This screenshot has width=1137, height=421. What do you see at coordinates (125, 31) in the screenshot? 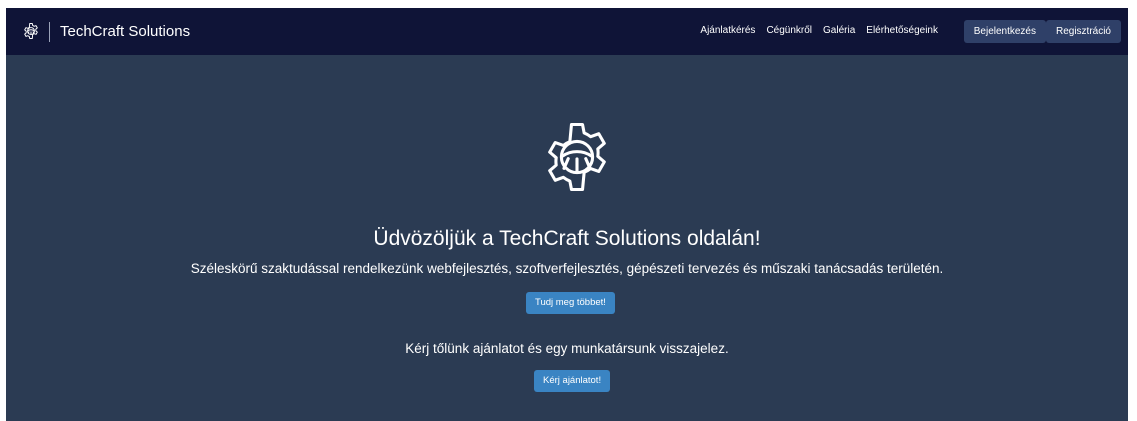
I see `brand-name: TechCraft Solutions` at bounding box center [125, 31].